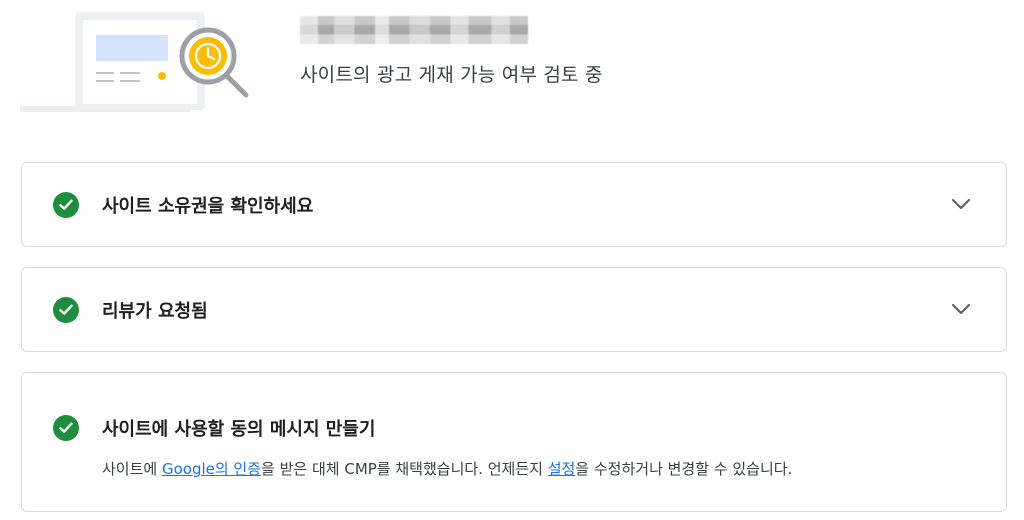  Describe the element at coordinates (239, 429) in the screenshot. I see `step-title: 사이트에 사용할 동의 메시지 만들기` at that location.